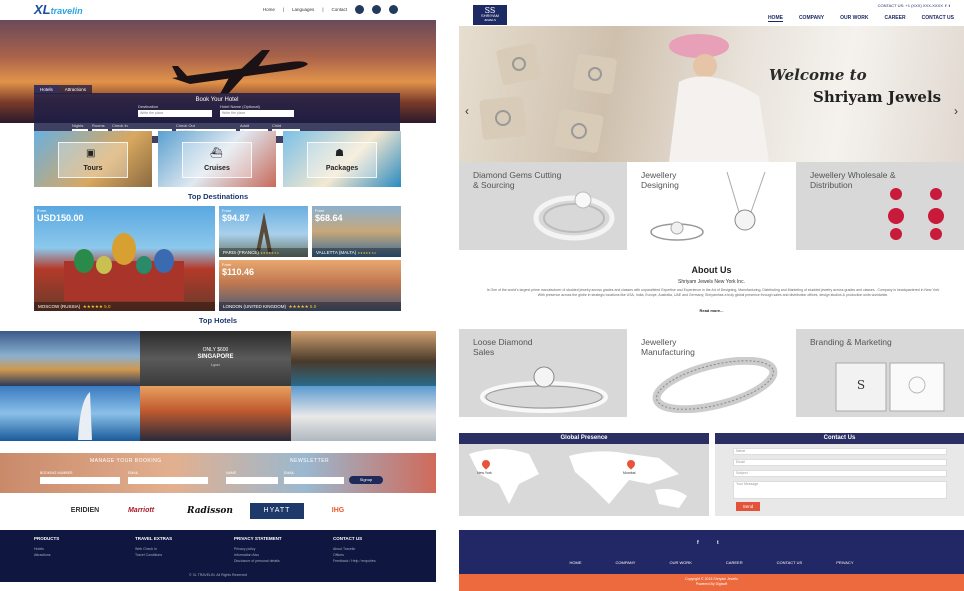 The width and height of the screenshot is (964, 591). Describe the element at coordinates (668, 347) in the screenshot. I see `service-title: Jewellery Manufacturing` at that location.